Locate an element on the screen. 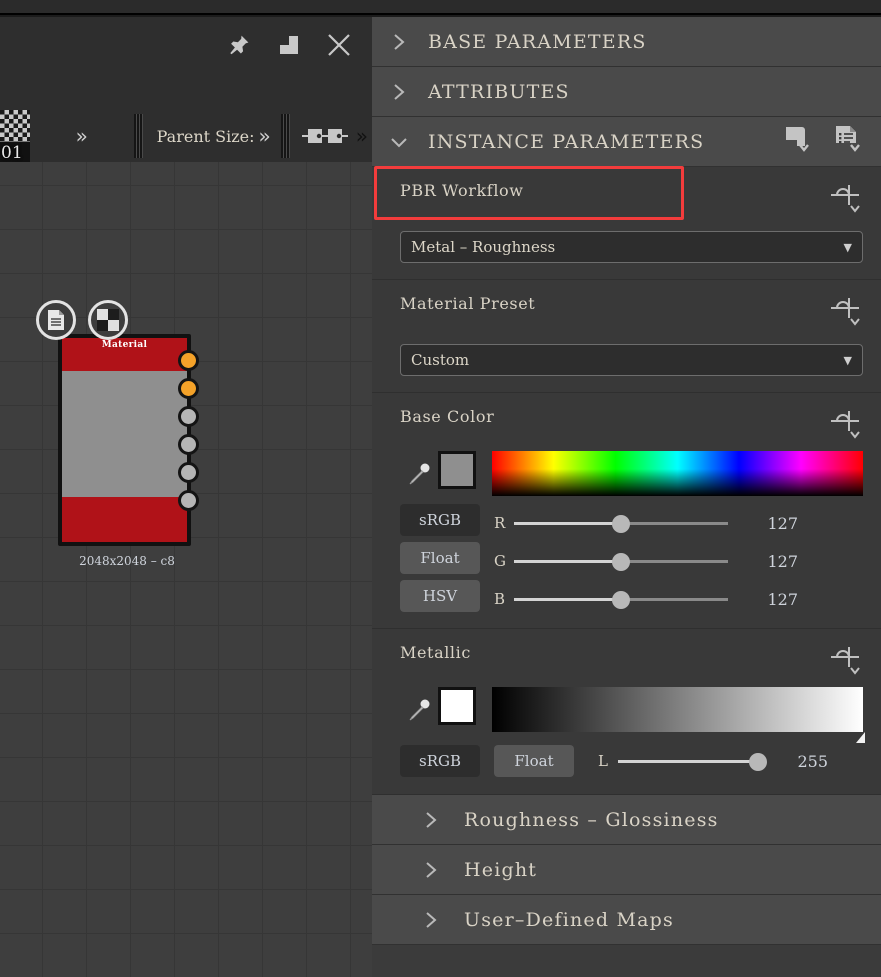  param-metallic: Metallic sRGB Float L 255 is located at coordinates (626, 712).